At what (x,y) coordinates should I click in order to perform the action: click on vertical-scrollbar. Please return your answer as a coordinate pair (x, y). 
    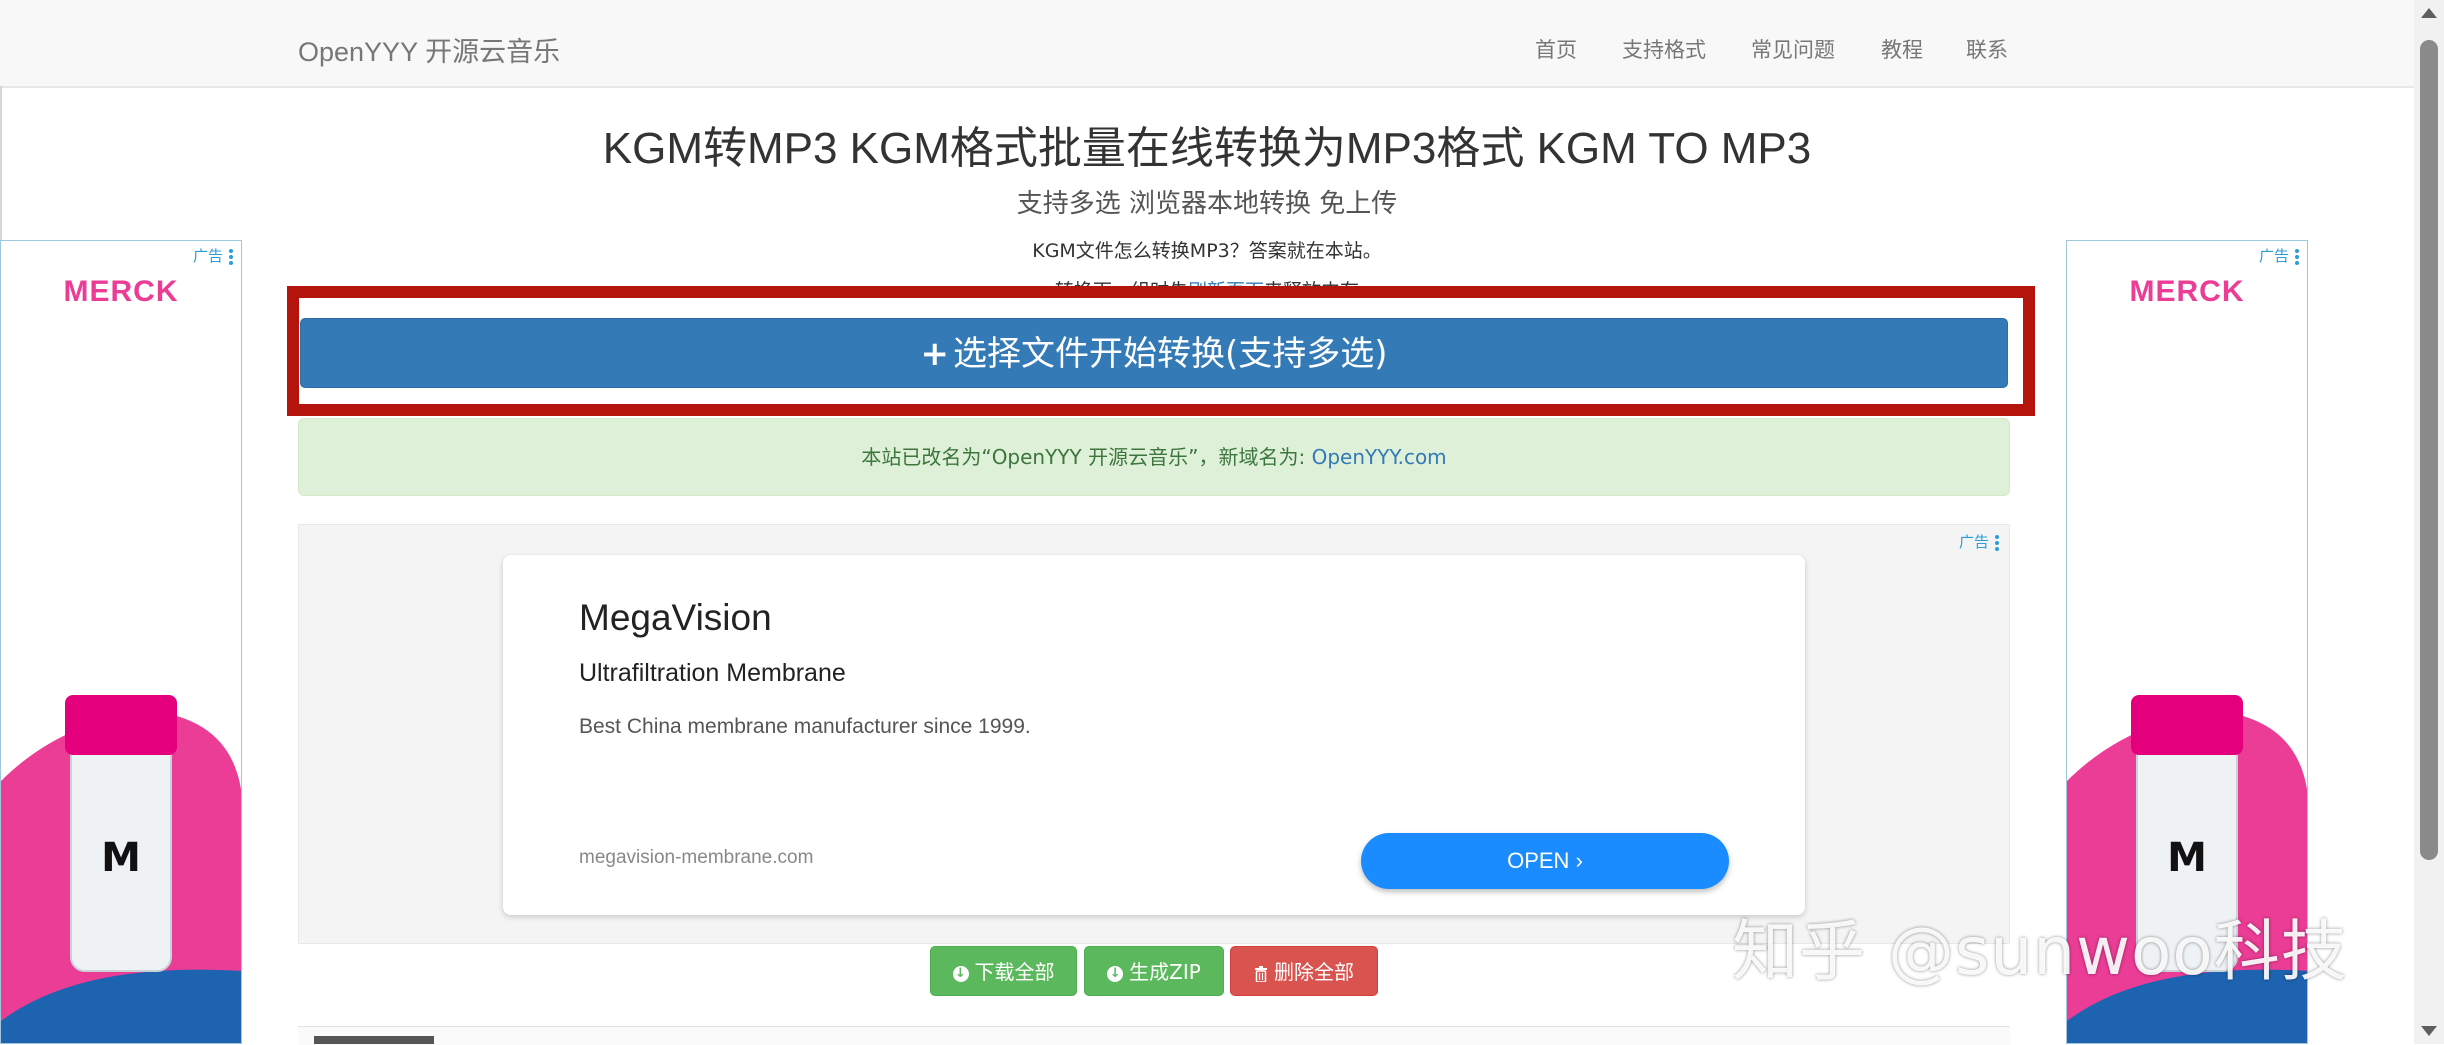
    Looking at the image, I should click on (2429, 522).